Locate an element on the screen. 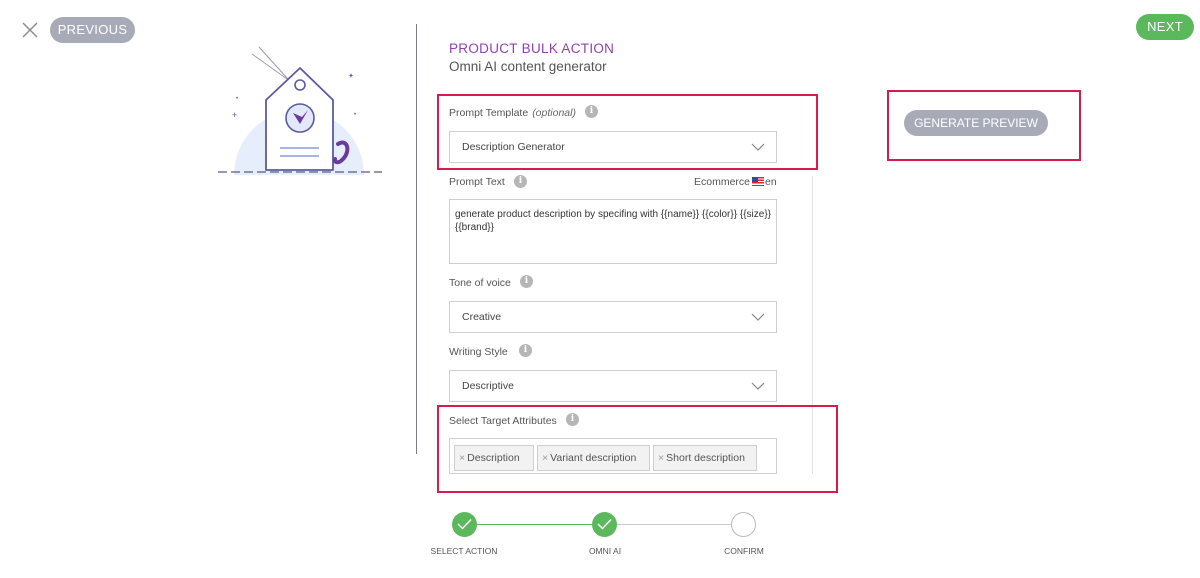  progress-stepper: SELECT ACTION OMNI AI CONFIRM is located at coordinates (600, 538).